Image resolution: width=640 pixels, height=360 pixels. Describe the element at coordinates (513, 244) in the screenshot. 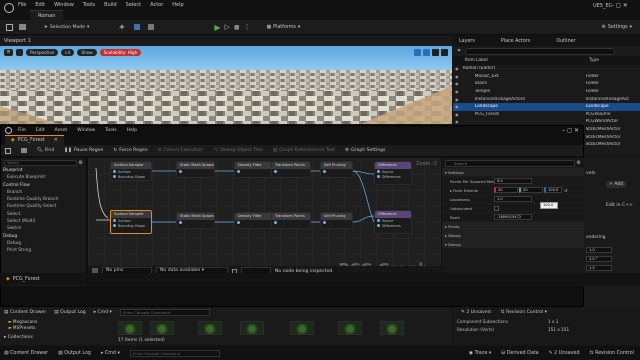

I see `section-debug-2: ▾ Debug` at that location.